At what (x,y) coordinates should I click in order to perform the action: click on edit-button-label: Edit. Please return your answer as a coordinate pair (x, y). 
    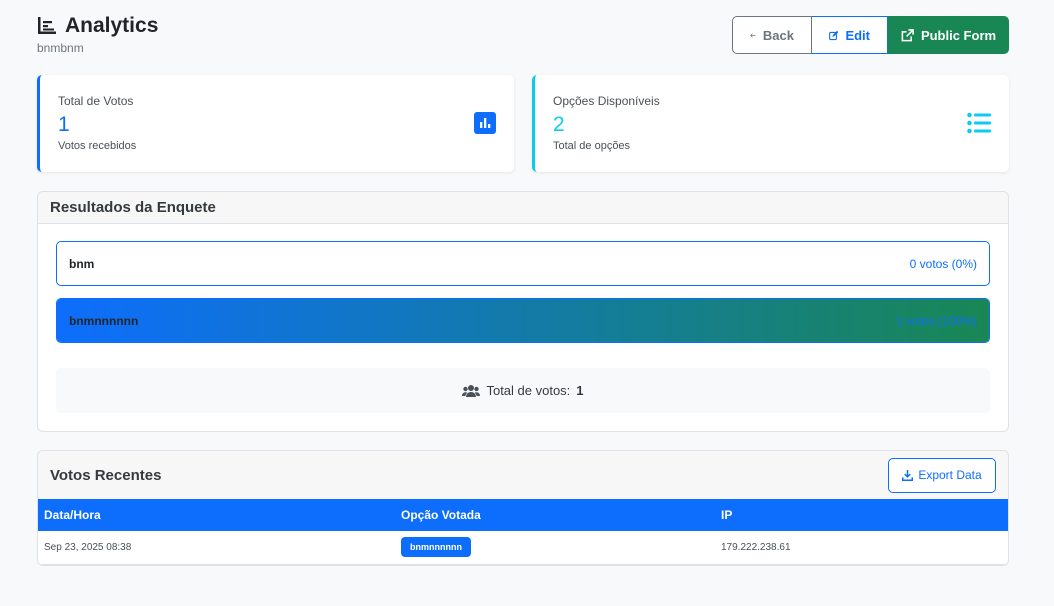
    Looking at the image, I should click on (857, 35).